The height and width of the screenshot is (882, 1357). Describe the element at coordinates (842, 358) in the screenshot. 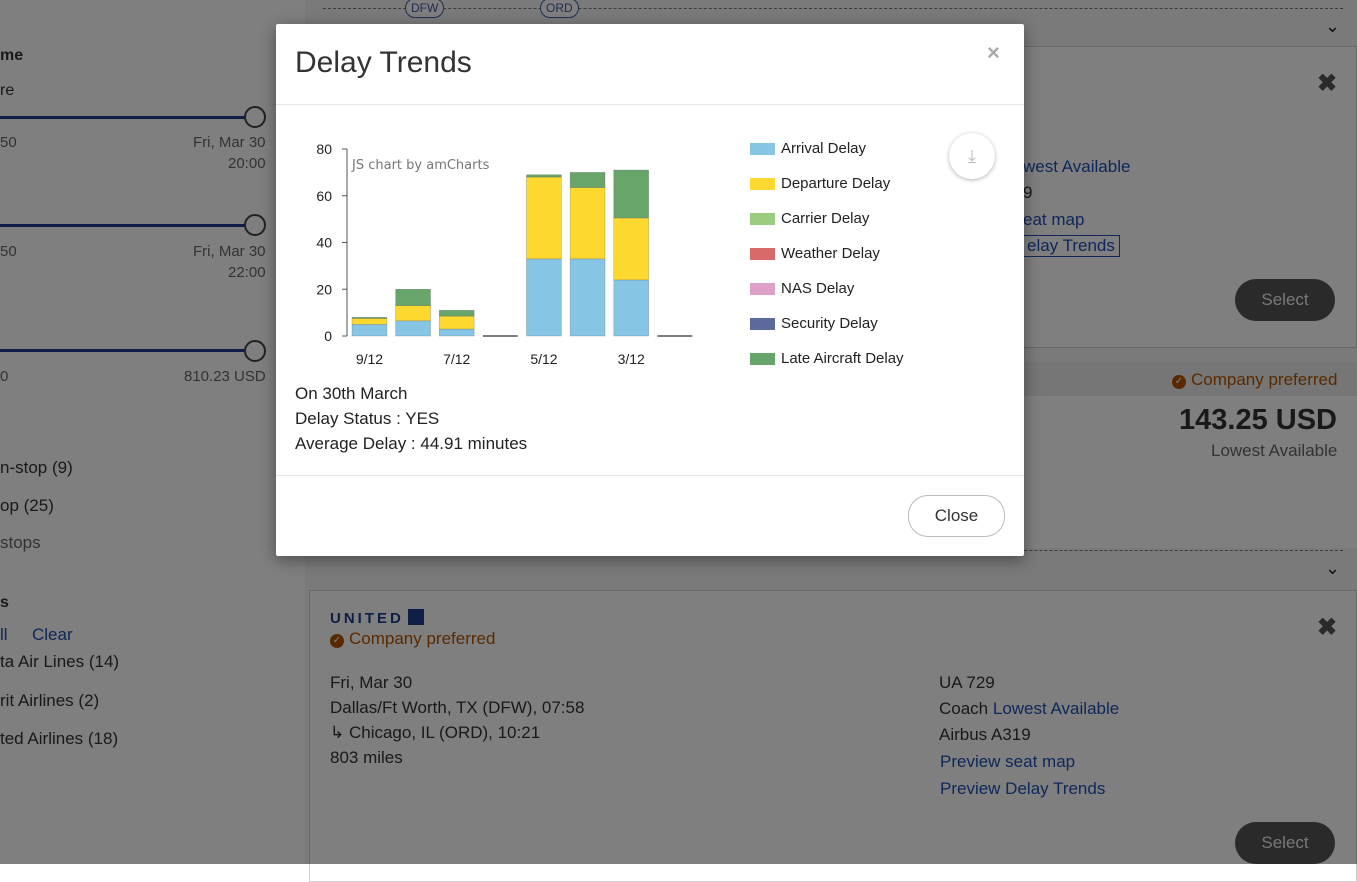

I see `legend-label: Late Aircraft Delay` at that location.